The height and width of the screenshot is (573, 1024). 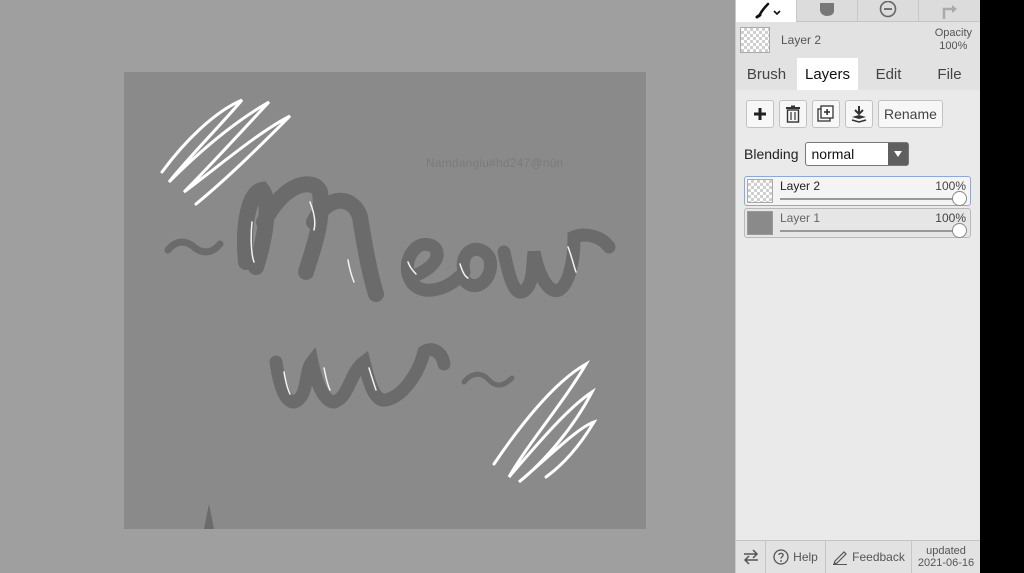 I want to click on blending-row: Blending normal, so click(x=826, y=154).